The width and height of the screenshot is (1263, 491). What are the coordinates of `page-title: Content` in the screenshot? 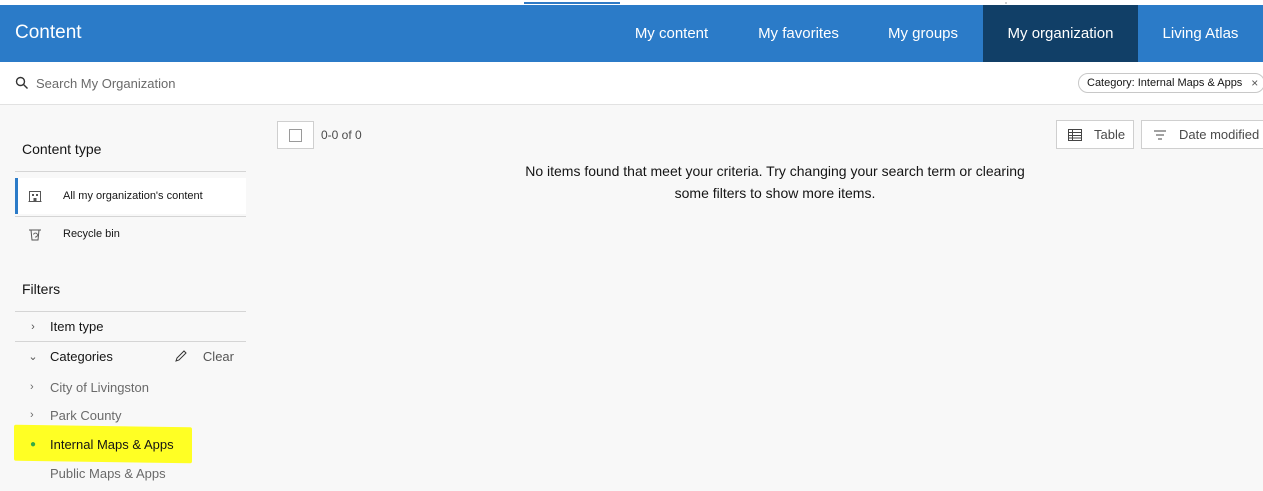 It's located at (48, 32).